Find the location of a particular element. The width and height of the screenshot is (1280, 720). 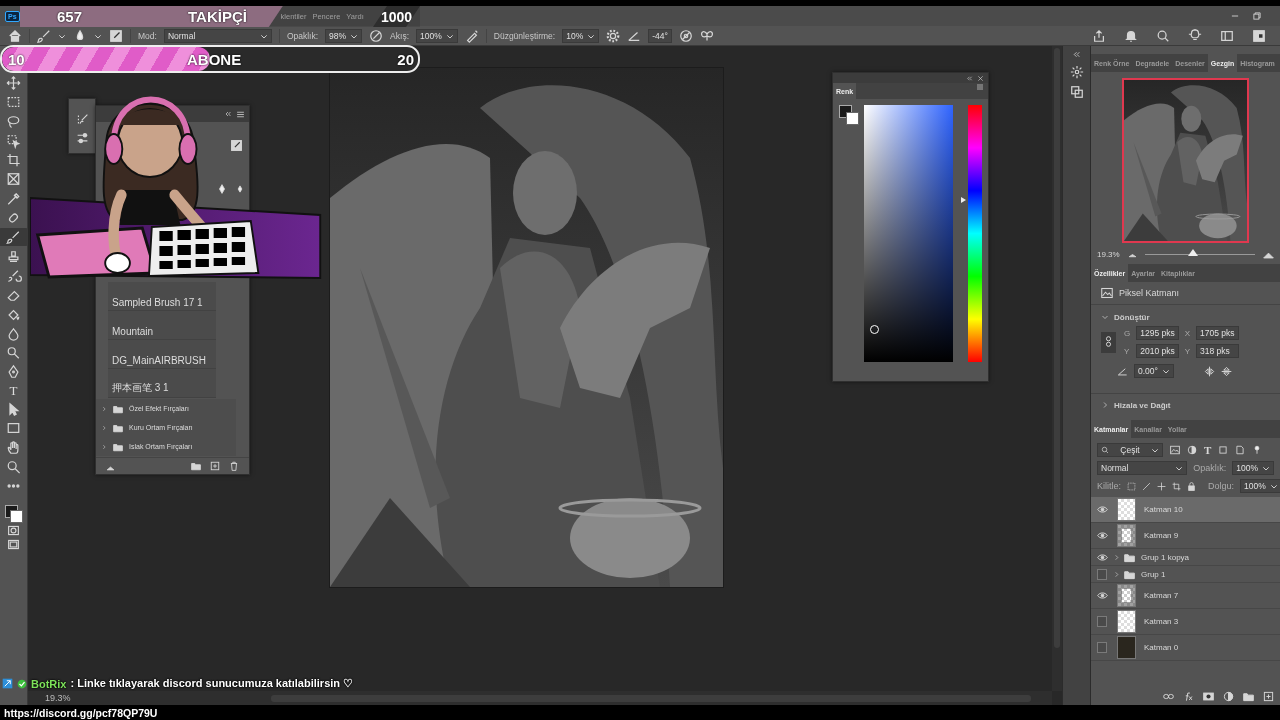

shape-icon is located at coordinates (1223, 450).